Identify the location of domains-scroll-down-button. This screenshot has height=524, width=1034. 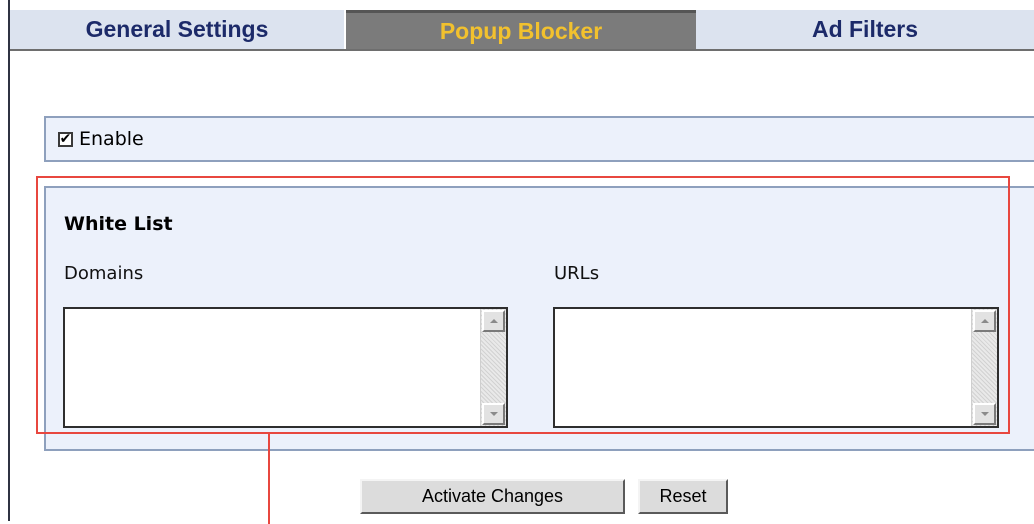
(493, 414).